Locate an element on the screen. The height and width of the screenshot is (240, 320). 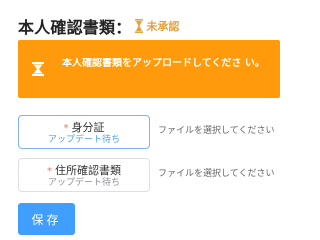
address-document-upload-button: * 住所確認書類 アップデート待ち is located at coordinates (84, 175).